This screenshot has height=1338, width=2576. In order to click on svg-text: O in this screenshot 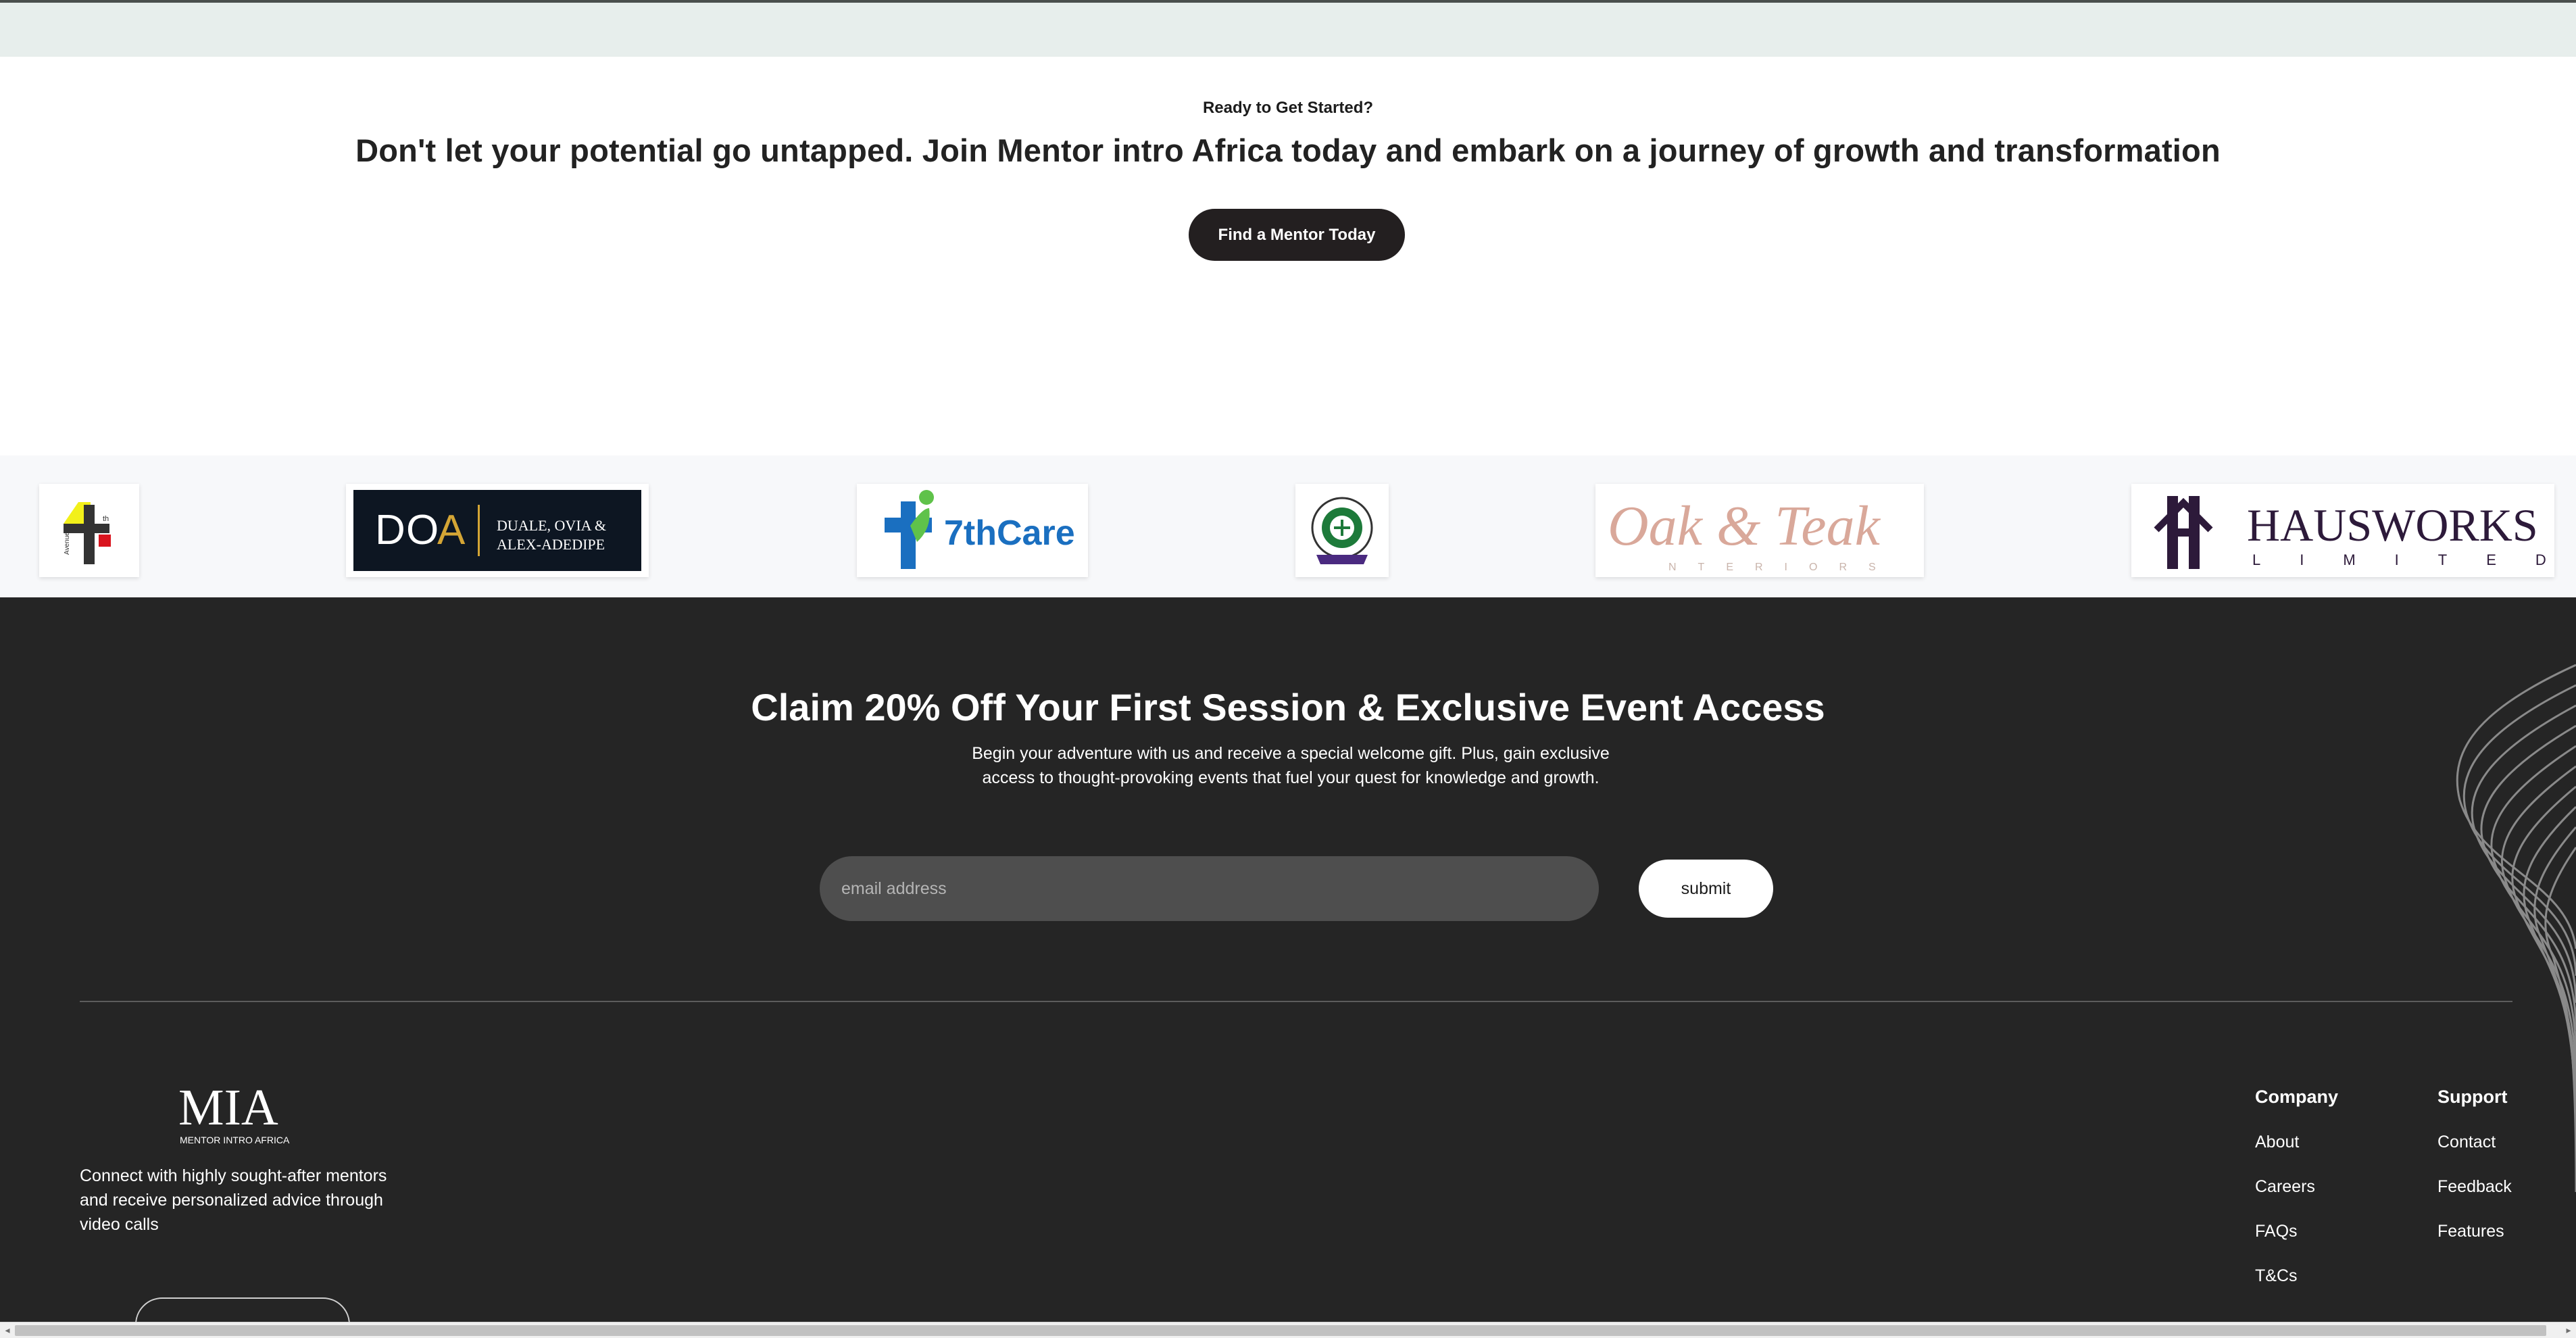, I will do `click(423, 530)`.